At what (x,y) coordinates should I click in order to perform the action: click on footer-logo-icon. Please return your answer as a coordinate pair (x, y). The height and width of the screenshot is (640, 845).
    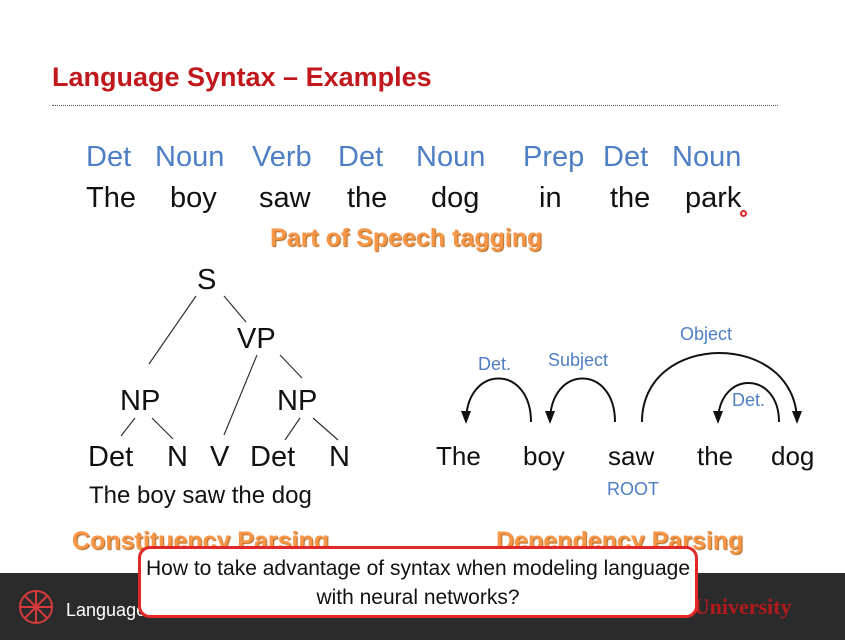
    Looking at the image, I should click on (36, 607).